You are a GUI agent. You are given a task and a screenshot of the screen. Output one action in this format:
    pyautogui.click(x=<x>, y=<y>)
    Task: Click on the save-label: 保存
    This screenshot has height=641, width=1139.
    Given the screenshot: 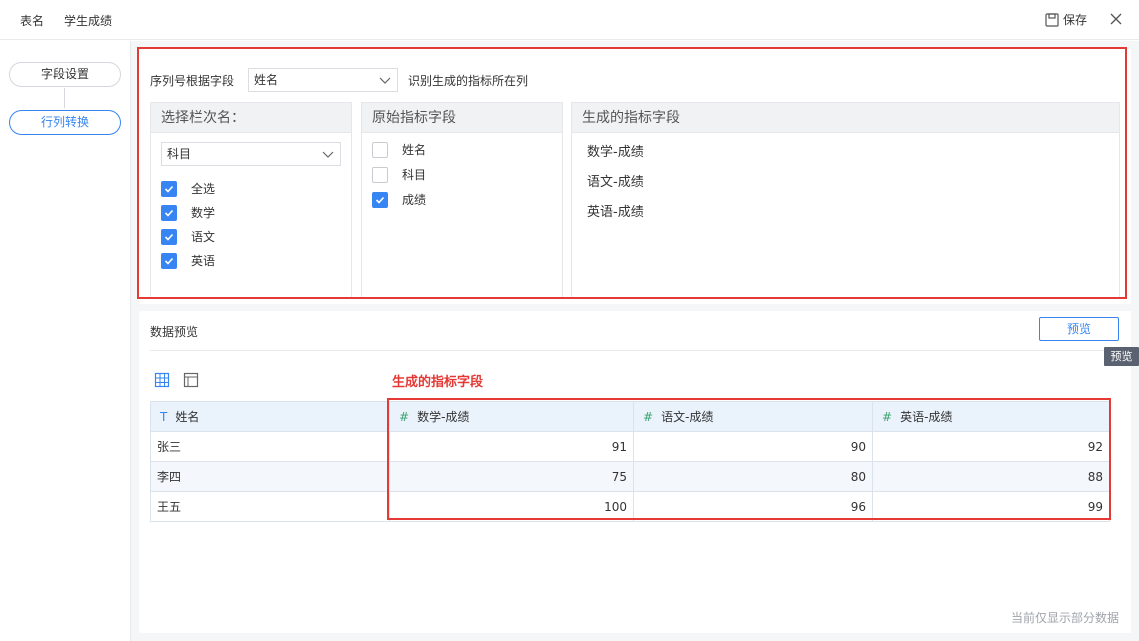 What is the action you would take?
    pyautogui.click(x=1075, y=20)
    